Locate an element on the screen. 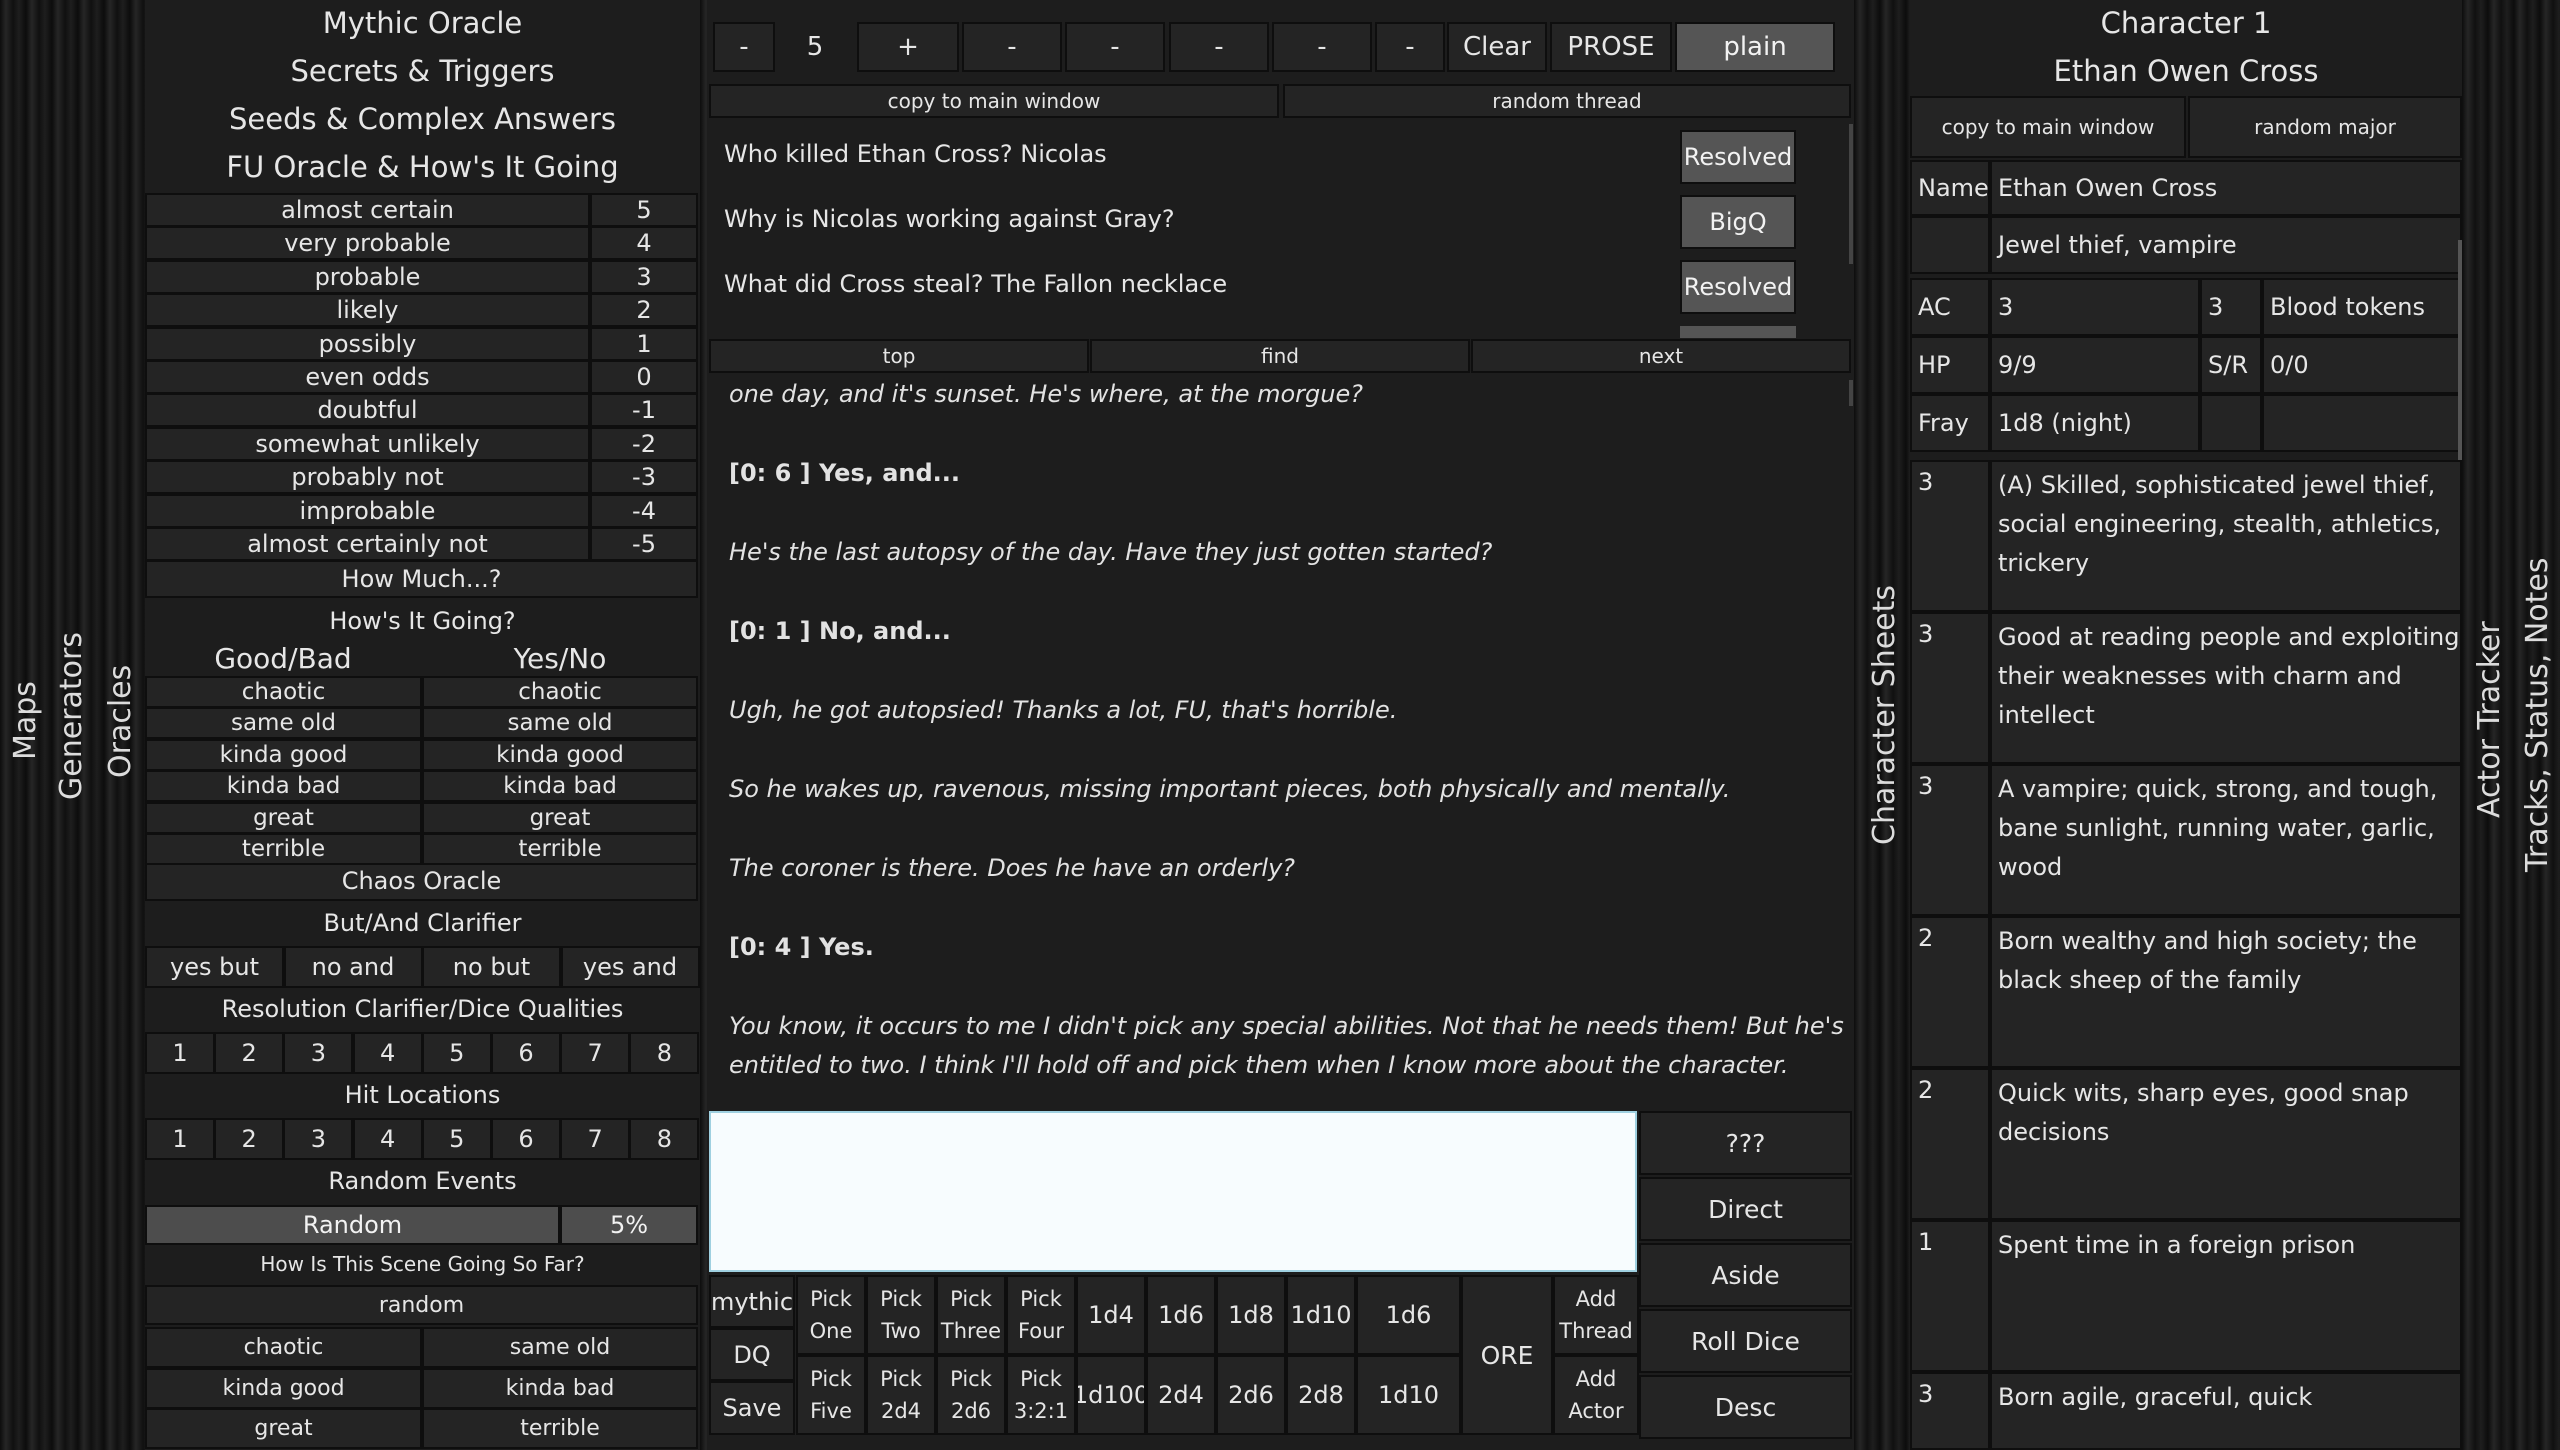  aside-button: Aside is located at coordinates (1745, 1275).